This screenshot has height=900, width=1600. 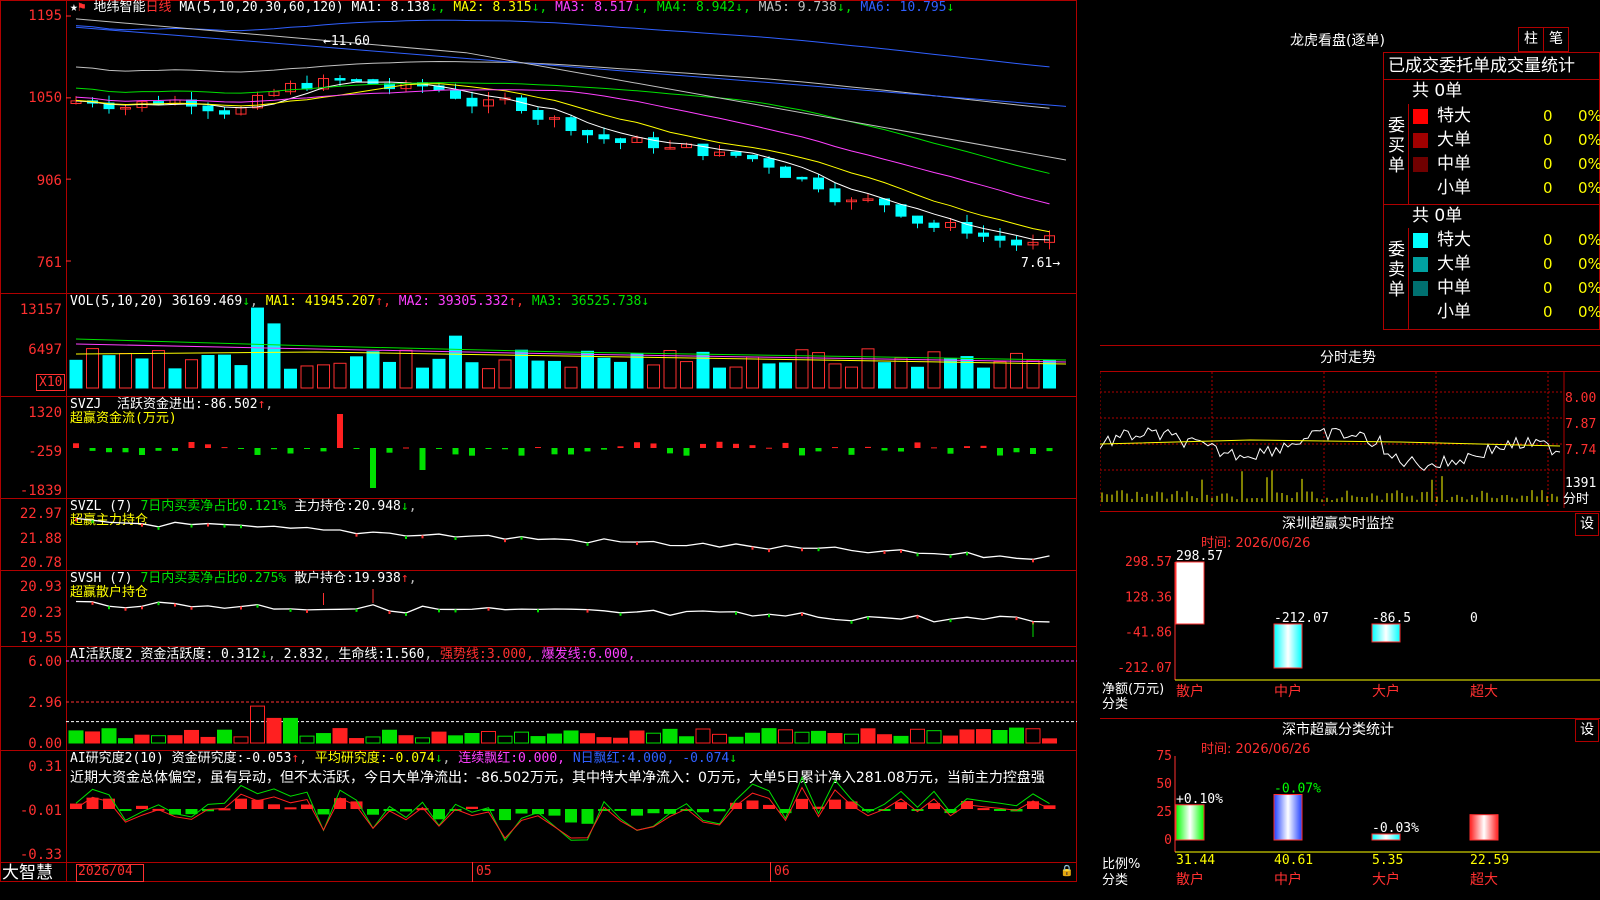 What do you see at coordinates (1350, 440) in the screenshot?
I see `intraday-chart` at bounding box center [1350, 440].